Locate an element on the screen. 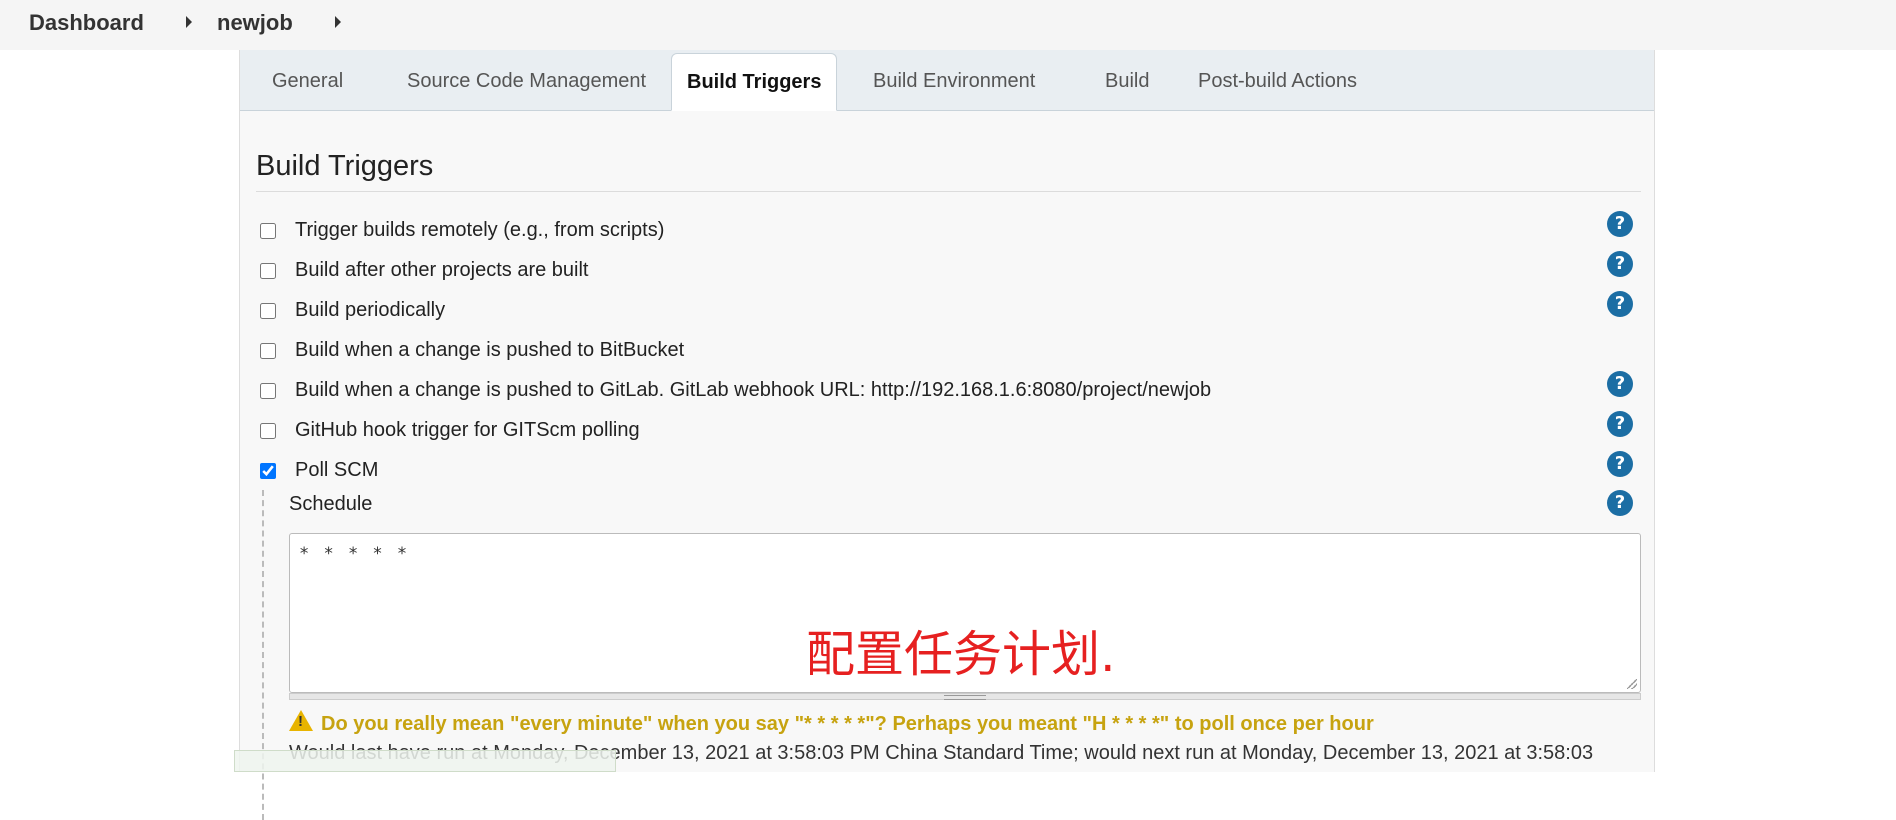 The width and height of the screenshot is (1896, 820). tab-build: Build is located at coordinates (1127, 81).